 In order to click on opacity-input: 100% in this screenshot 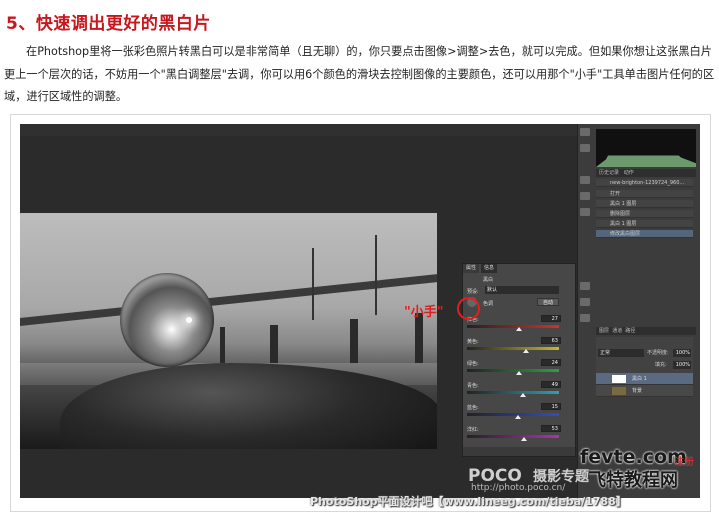, I will do `click(682, 353)`.